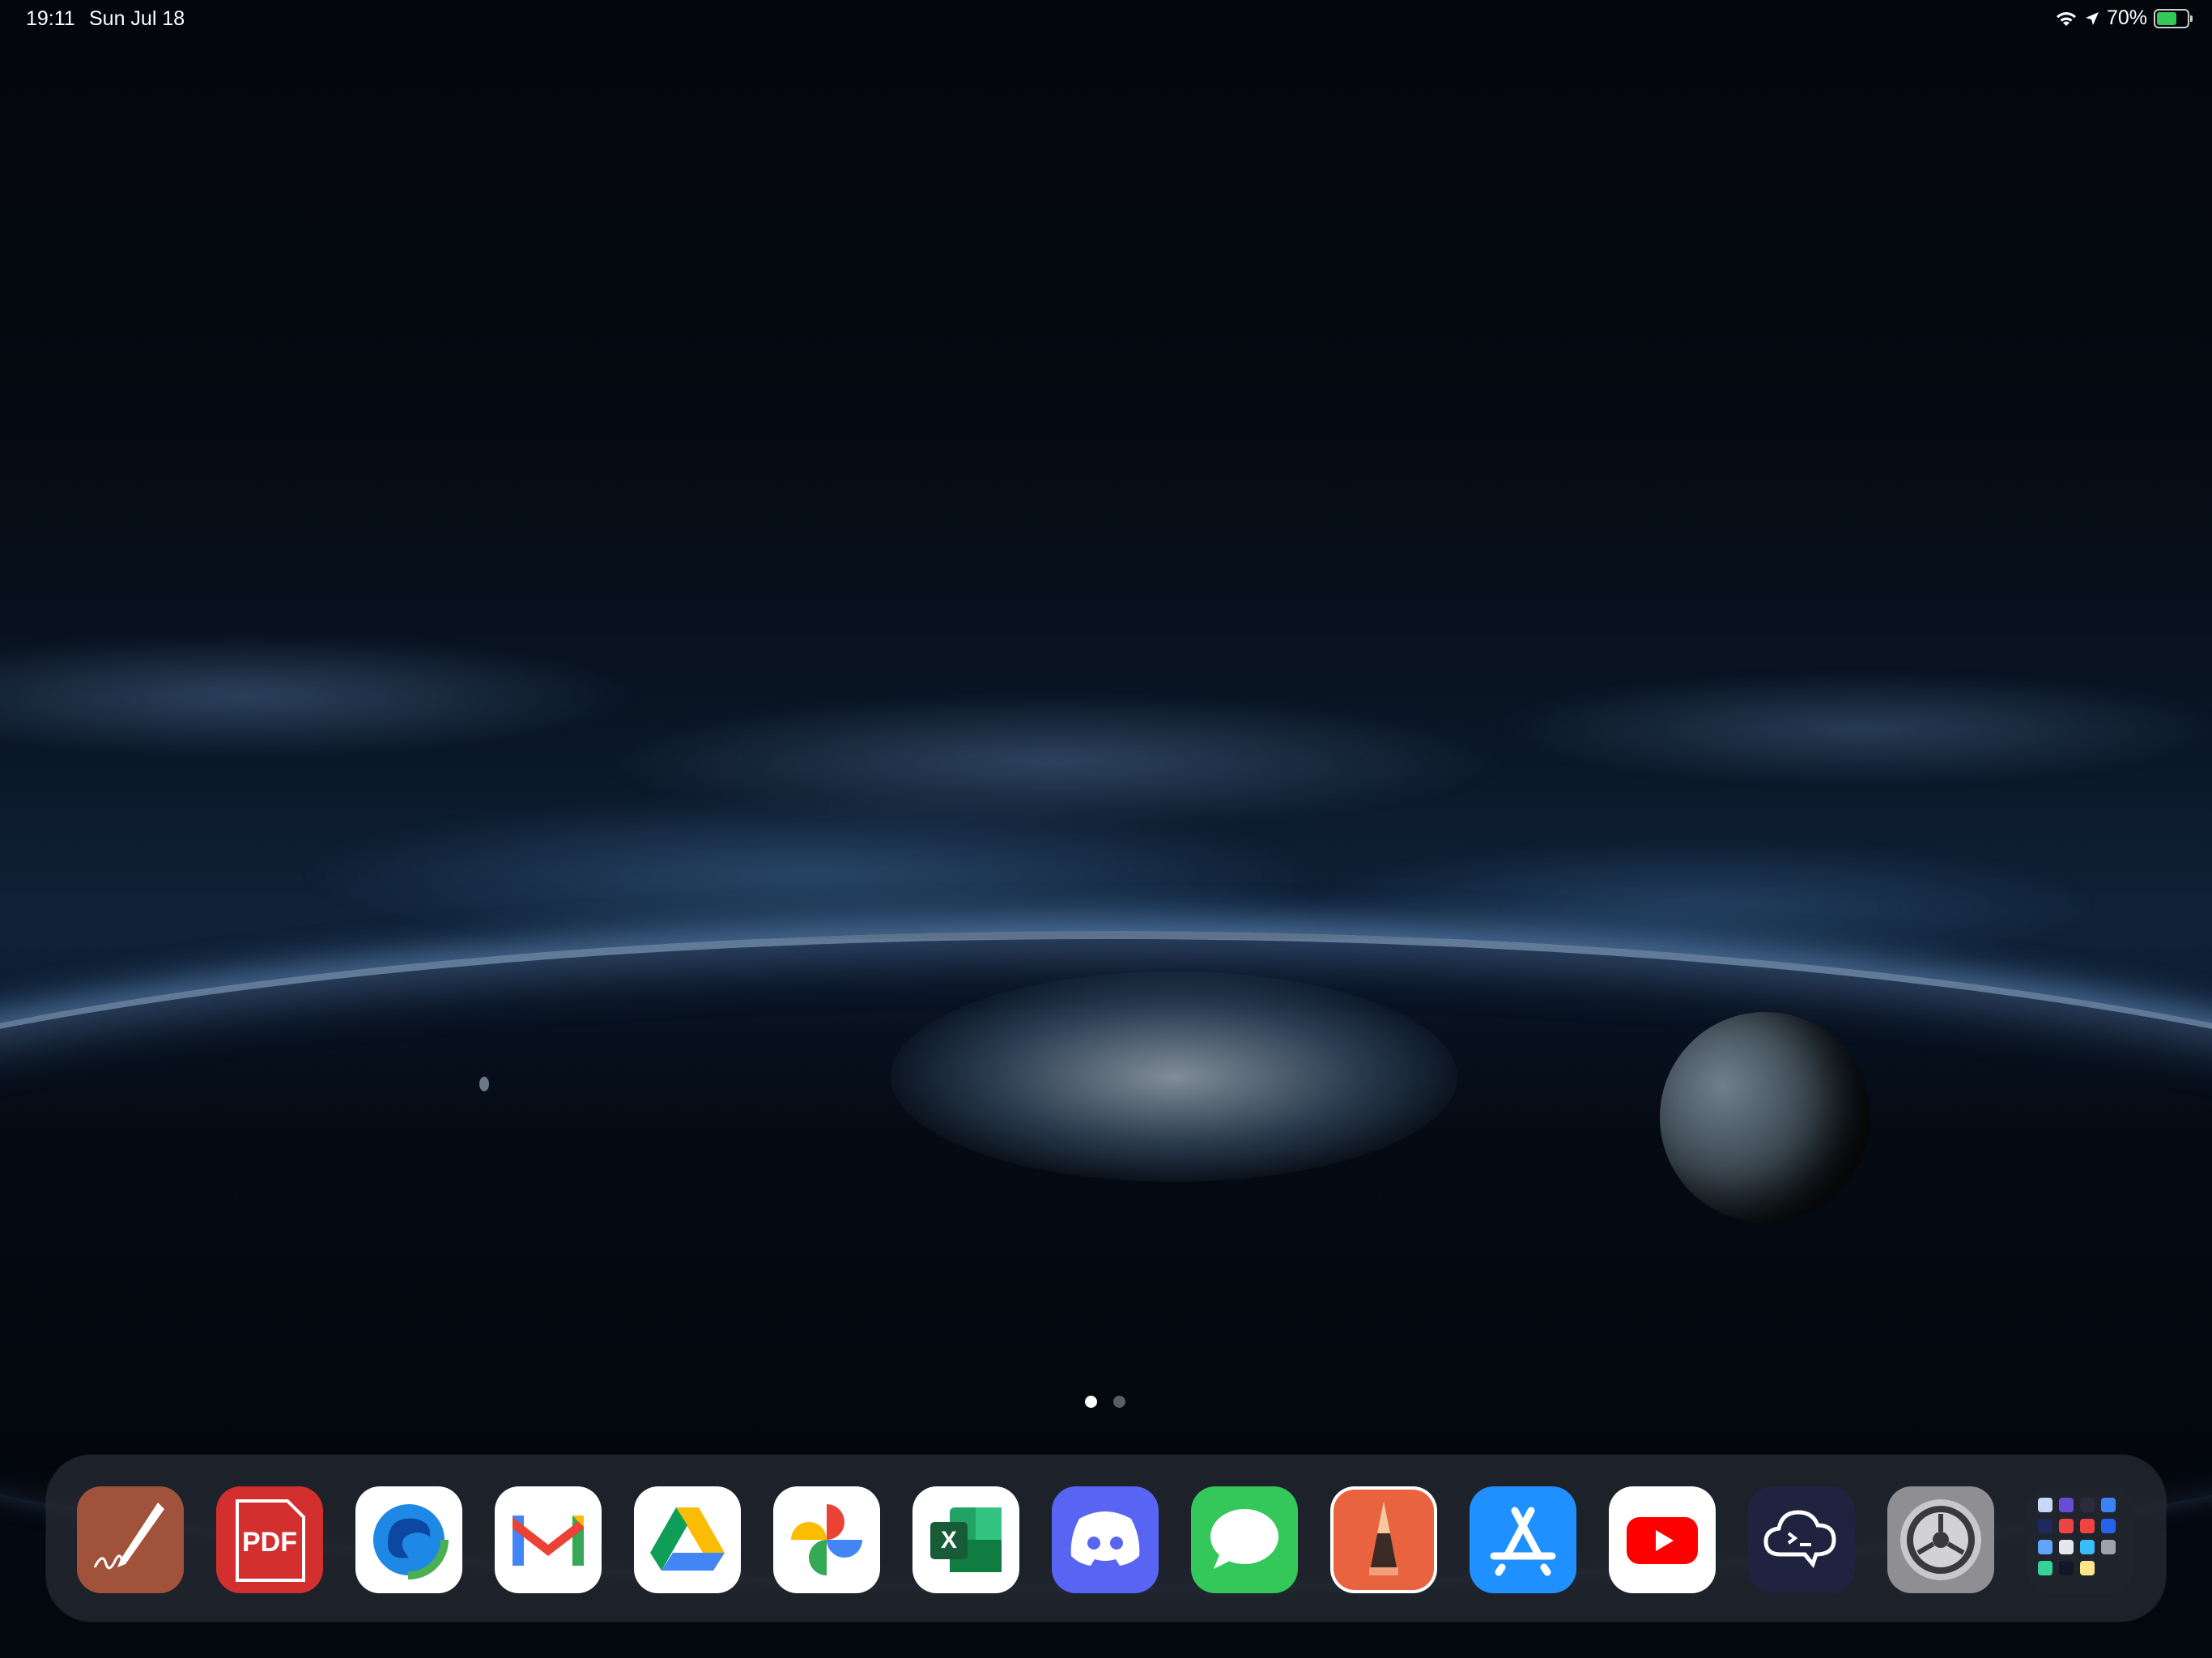 The height and width of the screenshot is (1658, 2212). Describe the element at coordinates (2066, 18) in the screenshot. I see `wifi-icon` at that location.